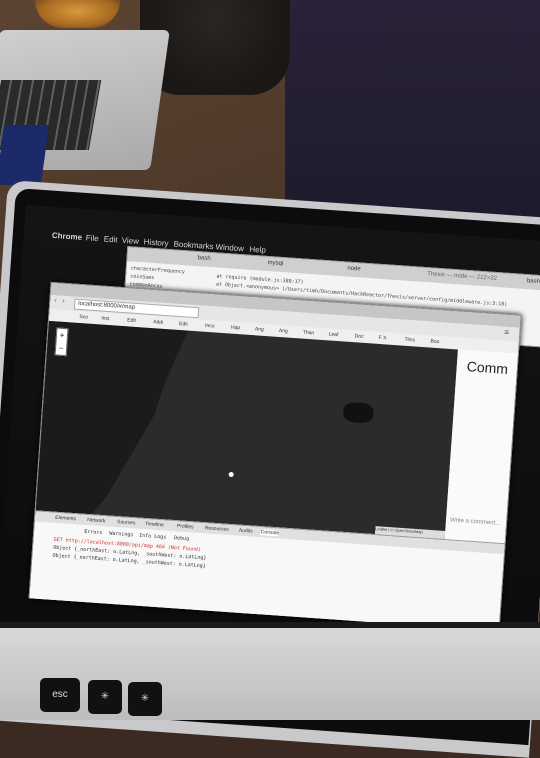 This screenshot has width=540, height=758. I want to click on terminal-tab: node, so click(354, 269).